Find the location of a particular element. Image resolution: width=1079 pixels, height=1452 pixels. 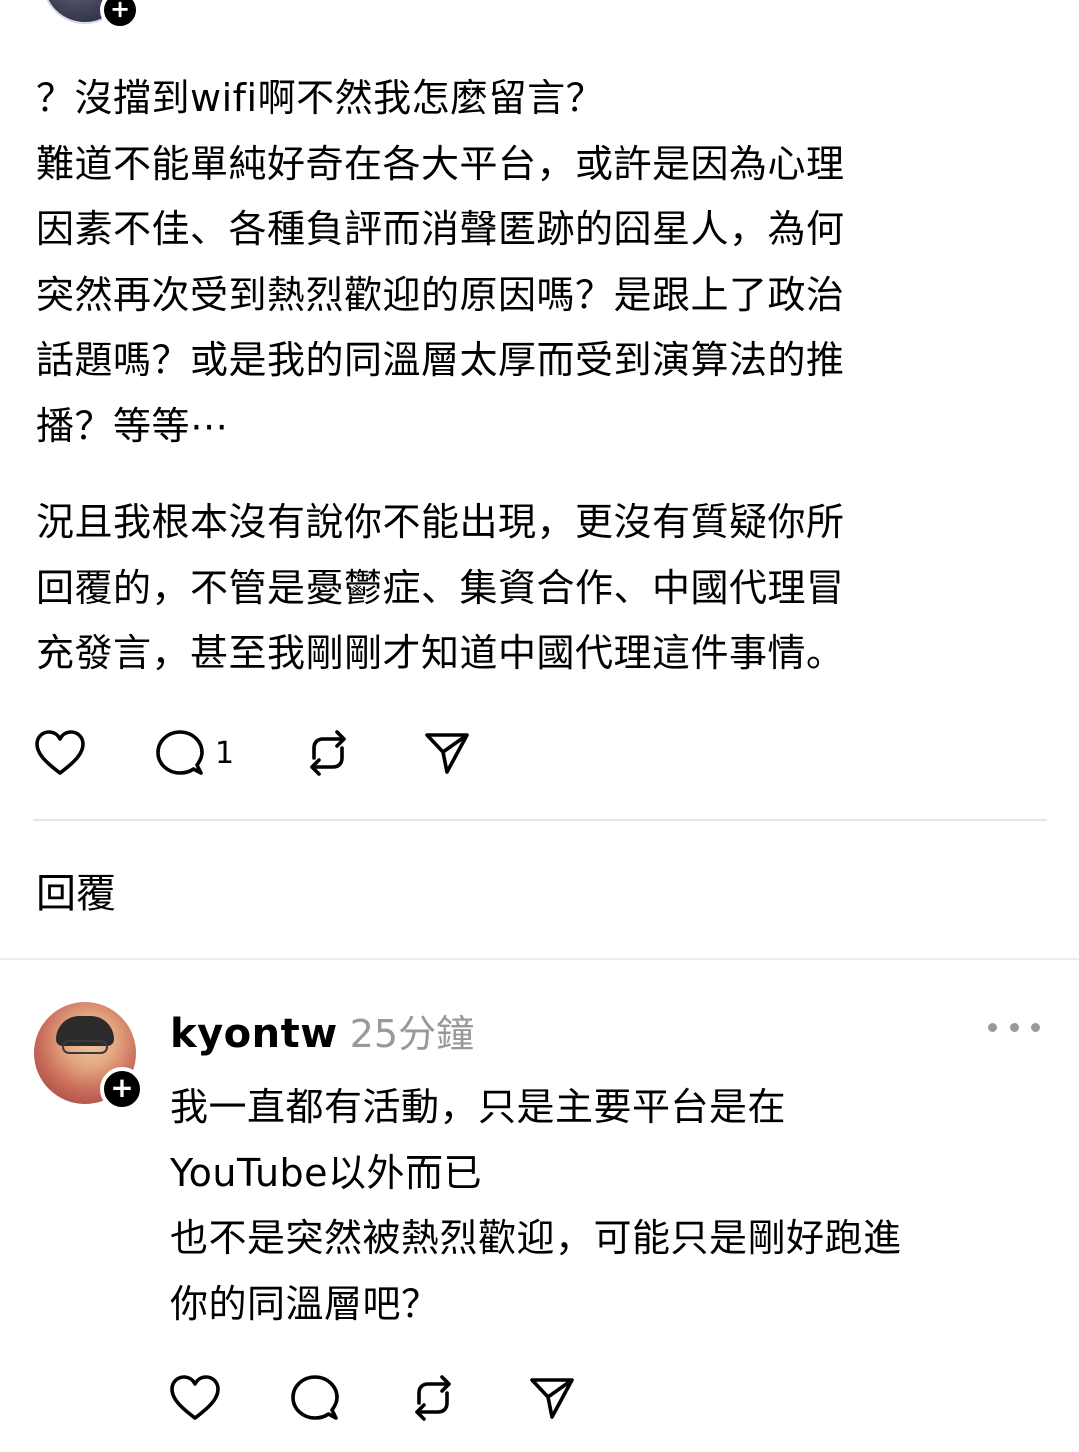

reply-author-follow-button: + is located at coordinates (122, 1089).